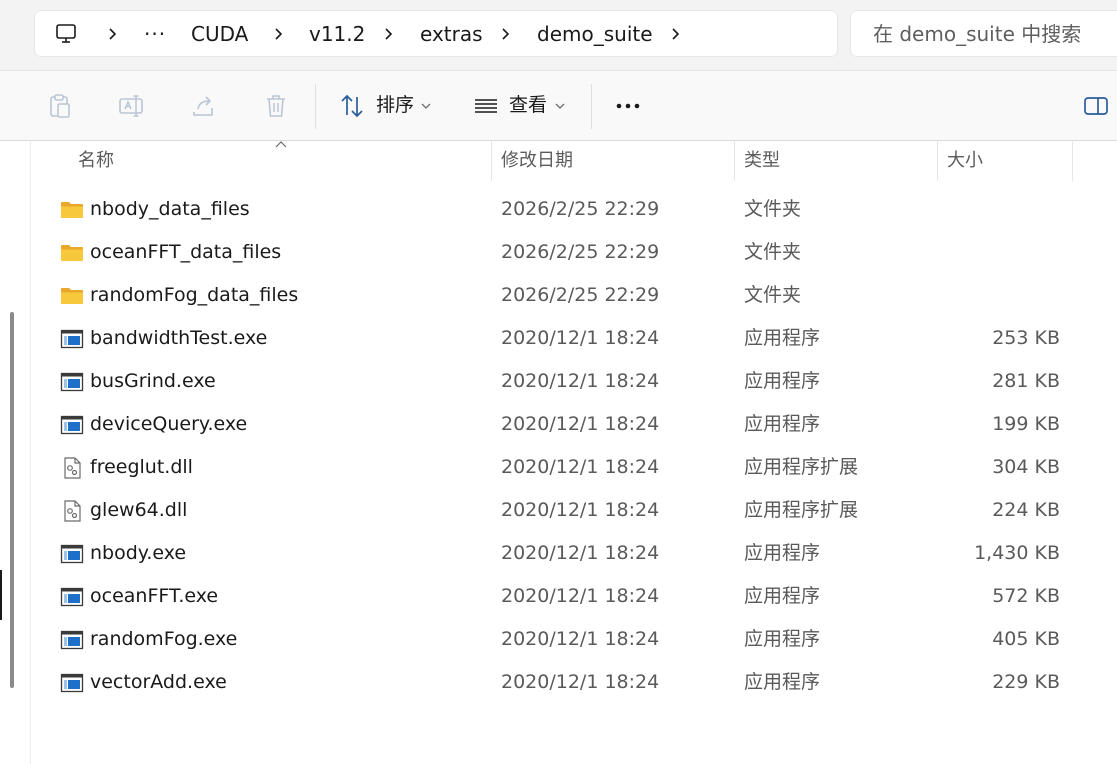  What do you see at coordinates (186, 252) in the screenshot?
I see `file-name: oceanFFT_data_files` at bounding box center [186, 252].